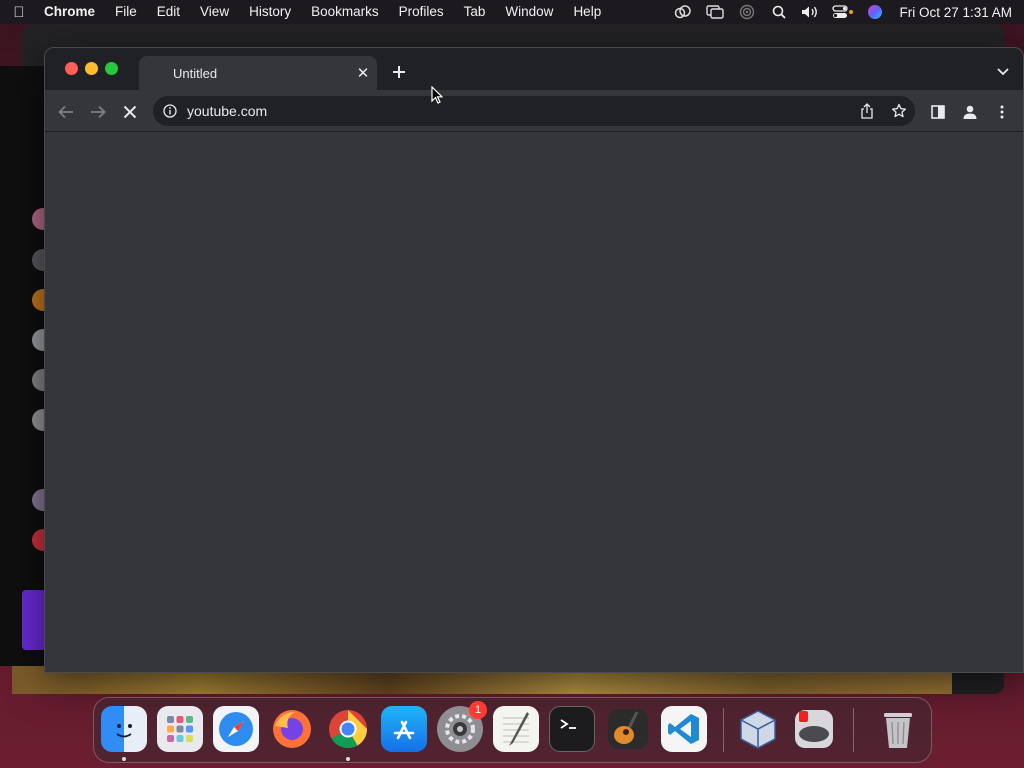  Describe the element at coordinates (124, 729) in the screenshot. I see `finder-icon` at that location.